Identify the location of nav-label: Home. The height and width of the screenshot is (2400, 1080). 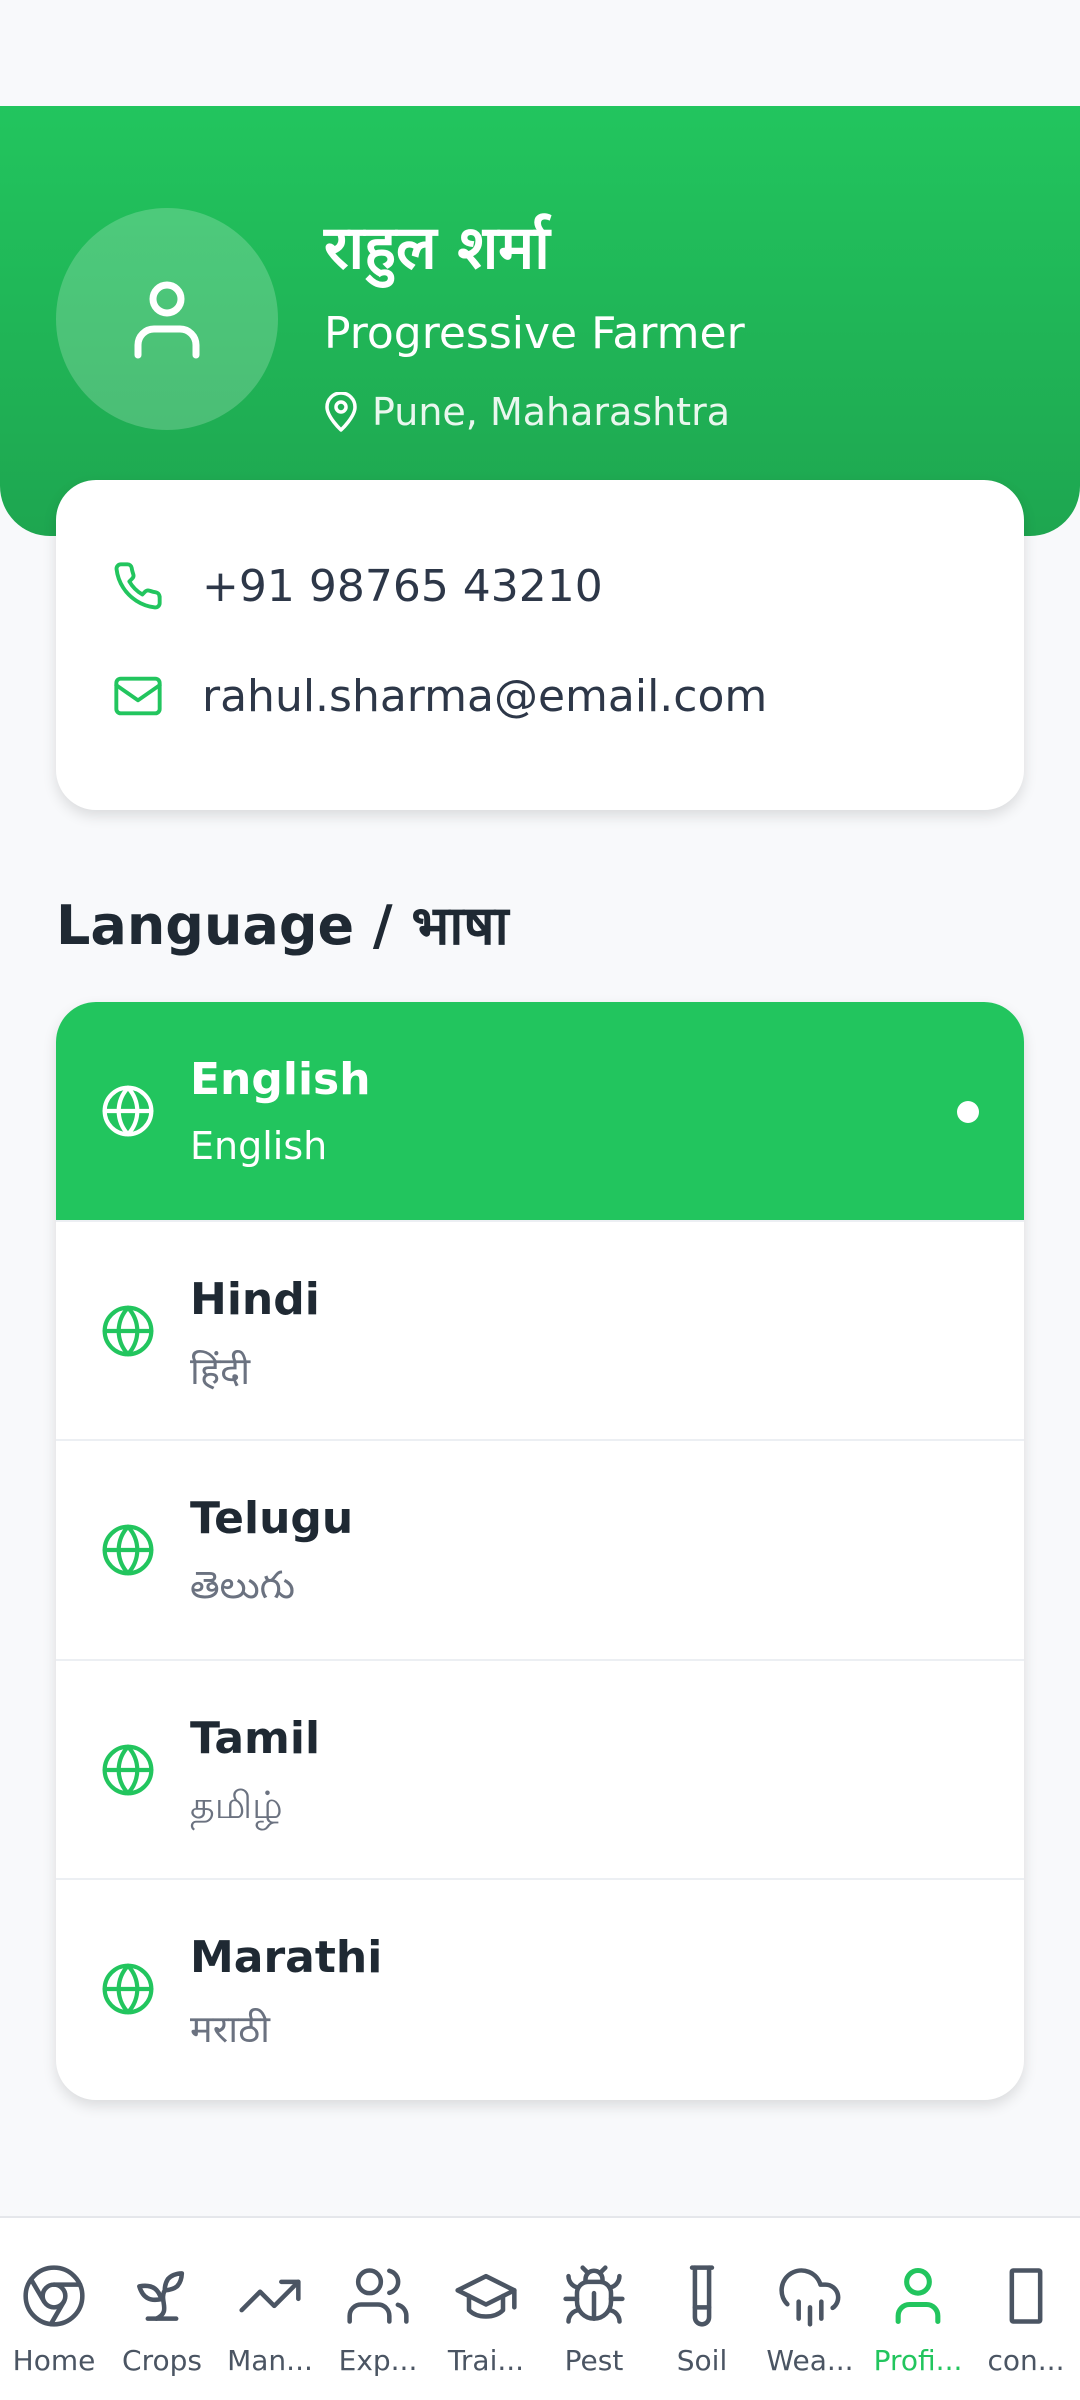
(54, 2360).